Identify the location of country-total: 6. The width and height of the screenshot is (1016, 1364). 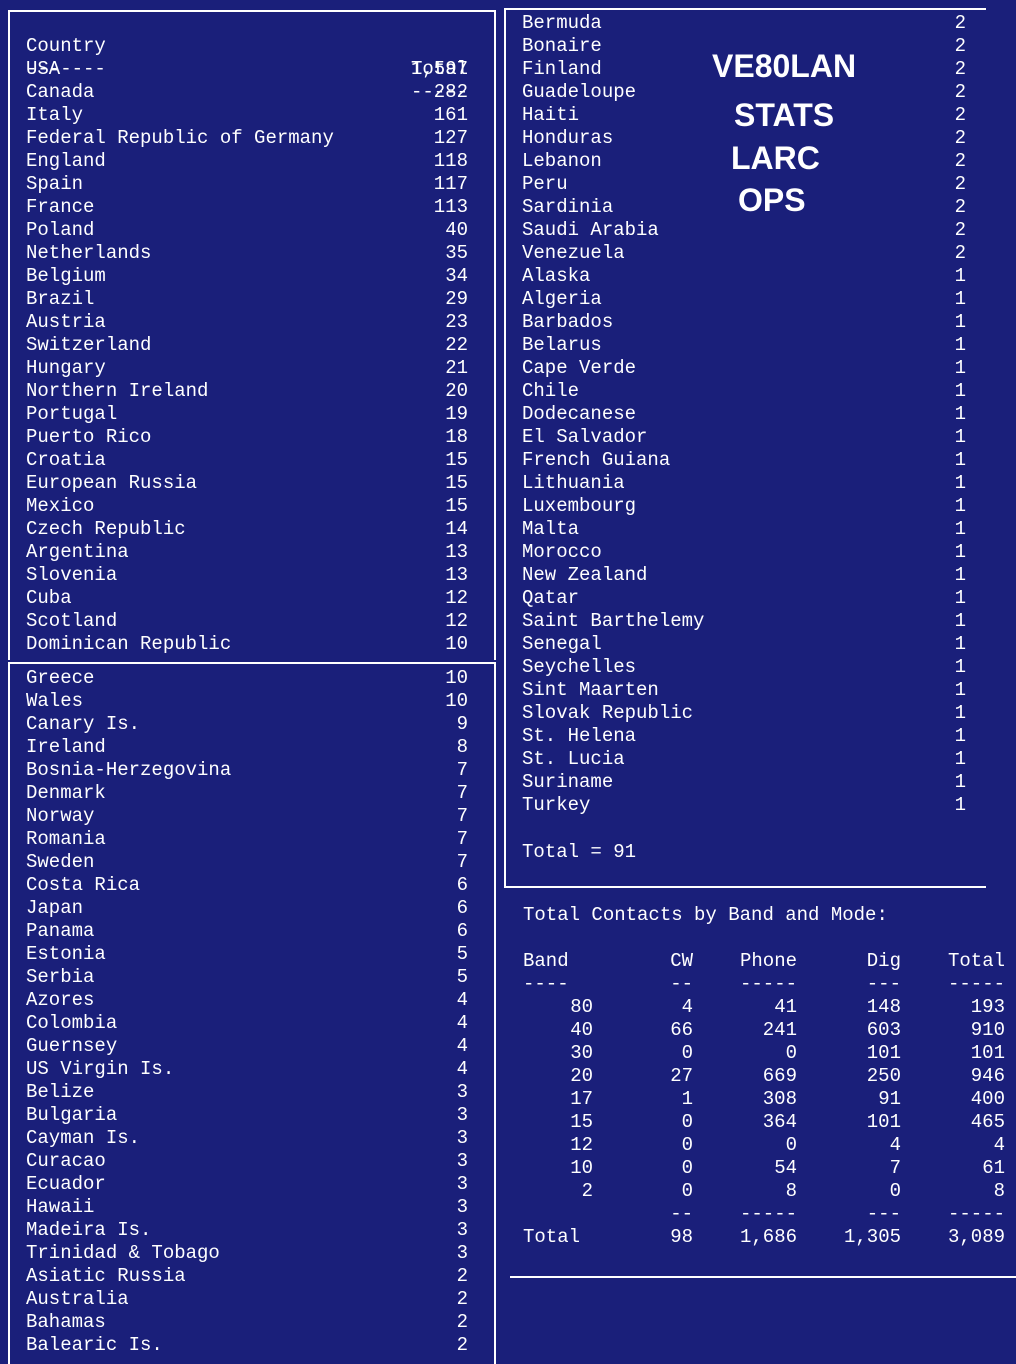
(462, 931).